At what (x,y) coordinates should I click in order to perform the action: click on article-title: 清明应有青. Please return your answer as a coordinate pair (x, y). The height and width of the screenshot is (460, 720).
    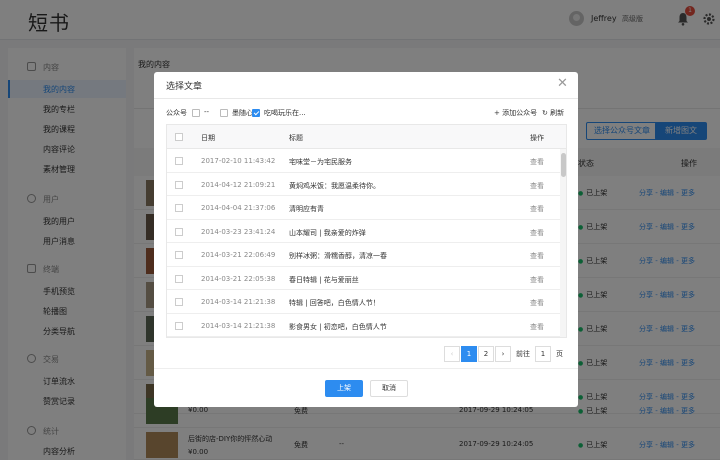
    Looking at the image, I should click on (306, 209).